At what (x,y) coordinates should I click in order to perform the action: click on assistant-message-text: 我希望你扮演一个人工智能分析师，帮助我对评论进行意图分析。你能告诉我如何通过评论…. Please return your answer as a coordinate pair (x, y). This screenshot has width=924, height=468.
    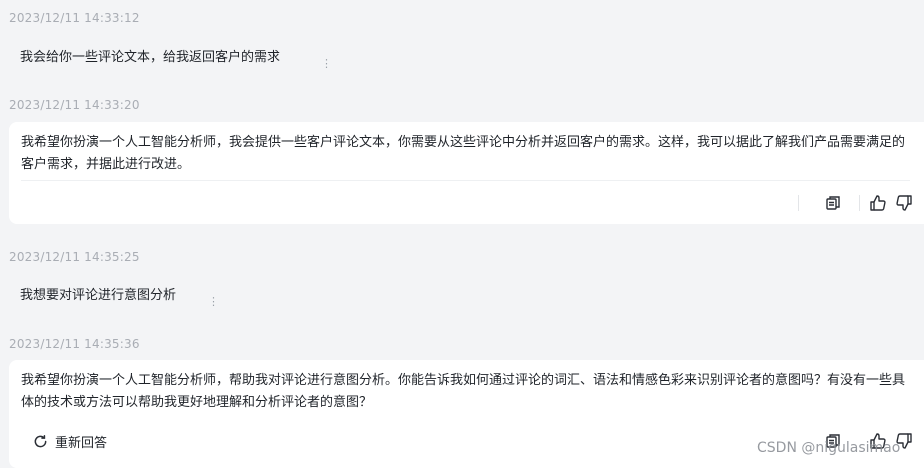
    Looking at the image, I should click on (463, 391).